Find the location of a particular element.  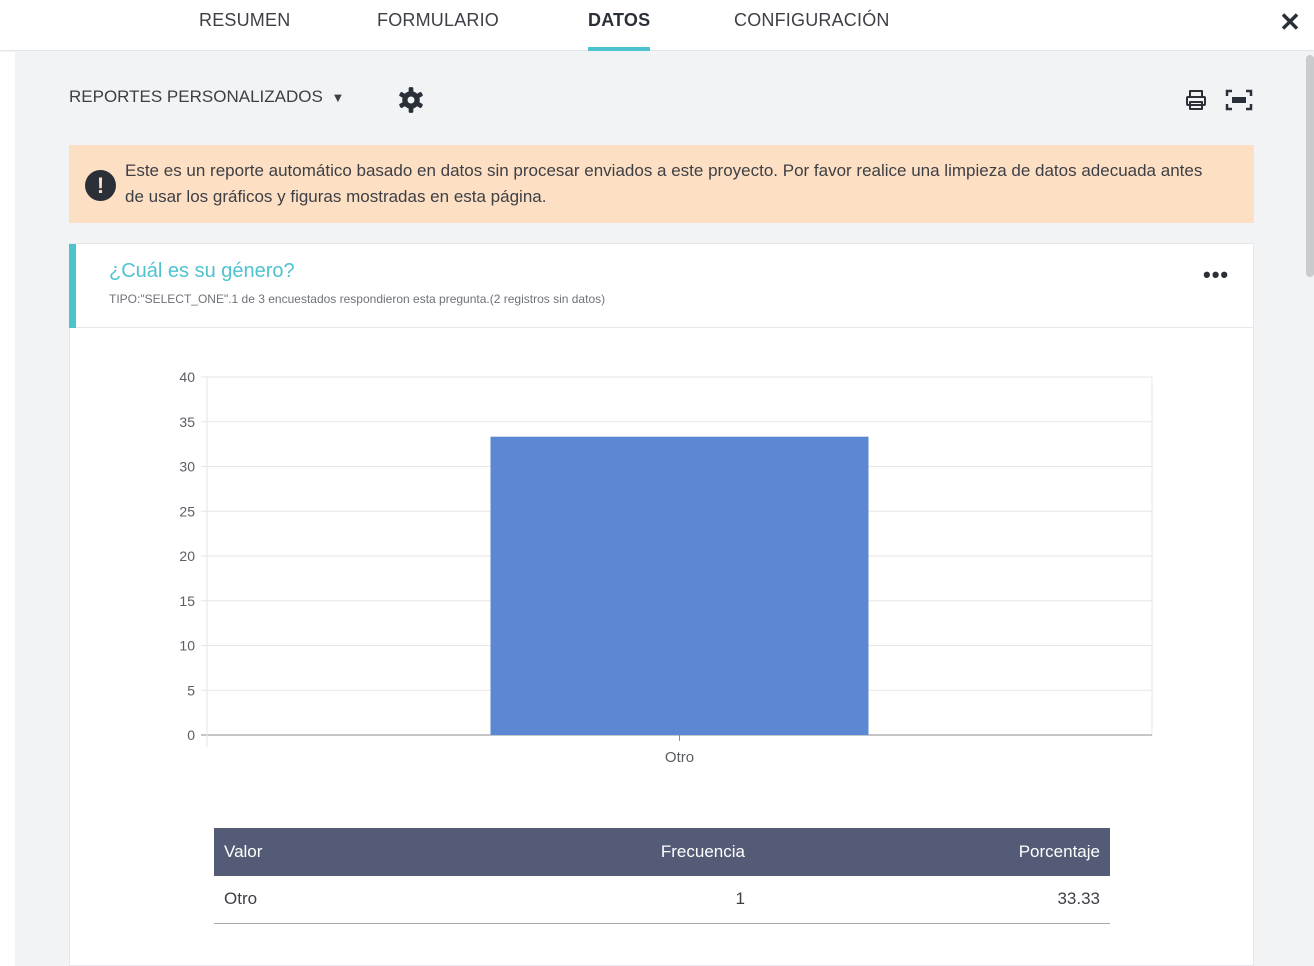

cell-percentage: 33.33 is located at coordinates (932, 900).